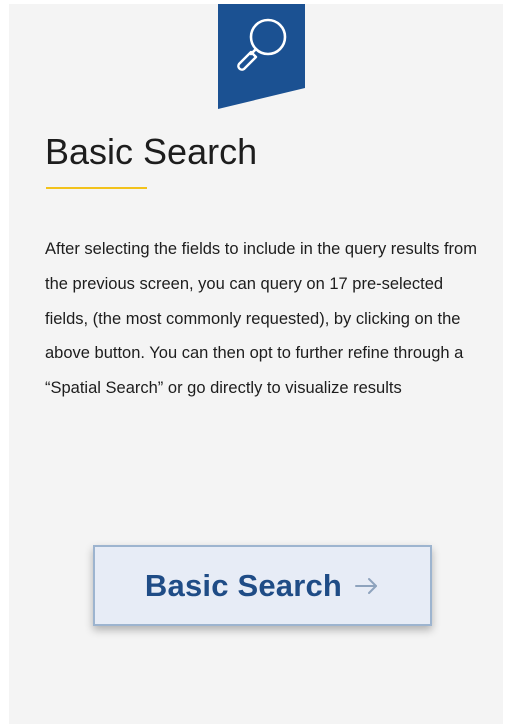 This screenshot has width=512, height=728. What do you see at coordinates (151, 151) in the screenshot?
I see `card-title: Basic Search` at bounding box center [151, 151].